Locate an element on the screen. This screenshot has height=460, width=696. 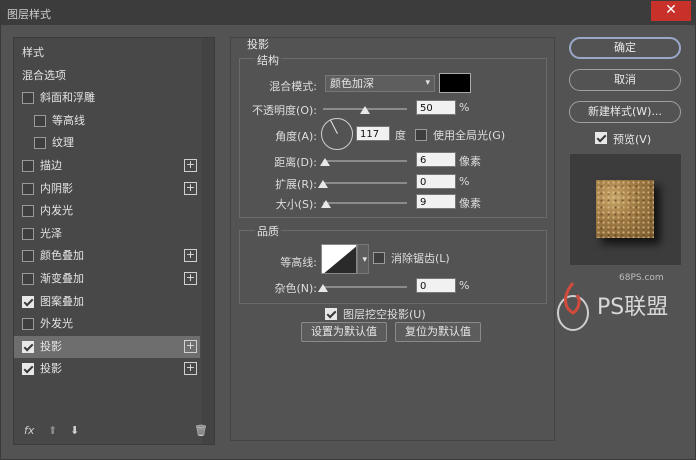
style-item-label: 纹理 is located at coordinates (63, 143).